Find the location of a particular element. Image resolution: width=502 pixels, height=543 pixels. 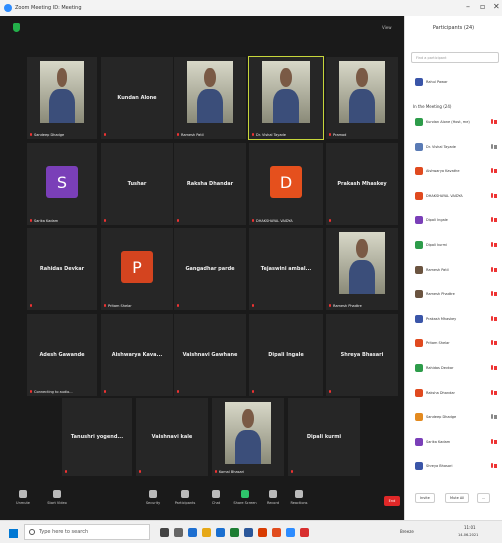

participant-tile: Kundan Alone is located at coordinates (137, 98).